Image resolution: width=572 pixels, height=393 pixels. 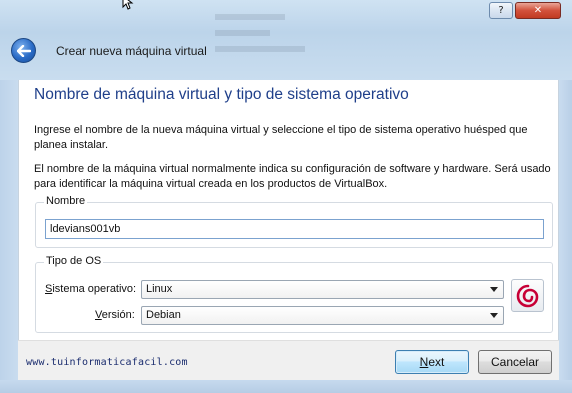 What do you see at coordinates (501, 10) in the screenshot?
I see `help-button: ?` at bounding box center [501, 10].